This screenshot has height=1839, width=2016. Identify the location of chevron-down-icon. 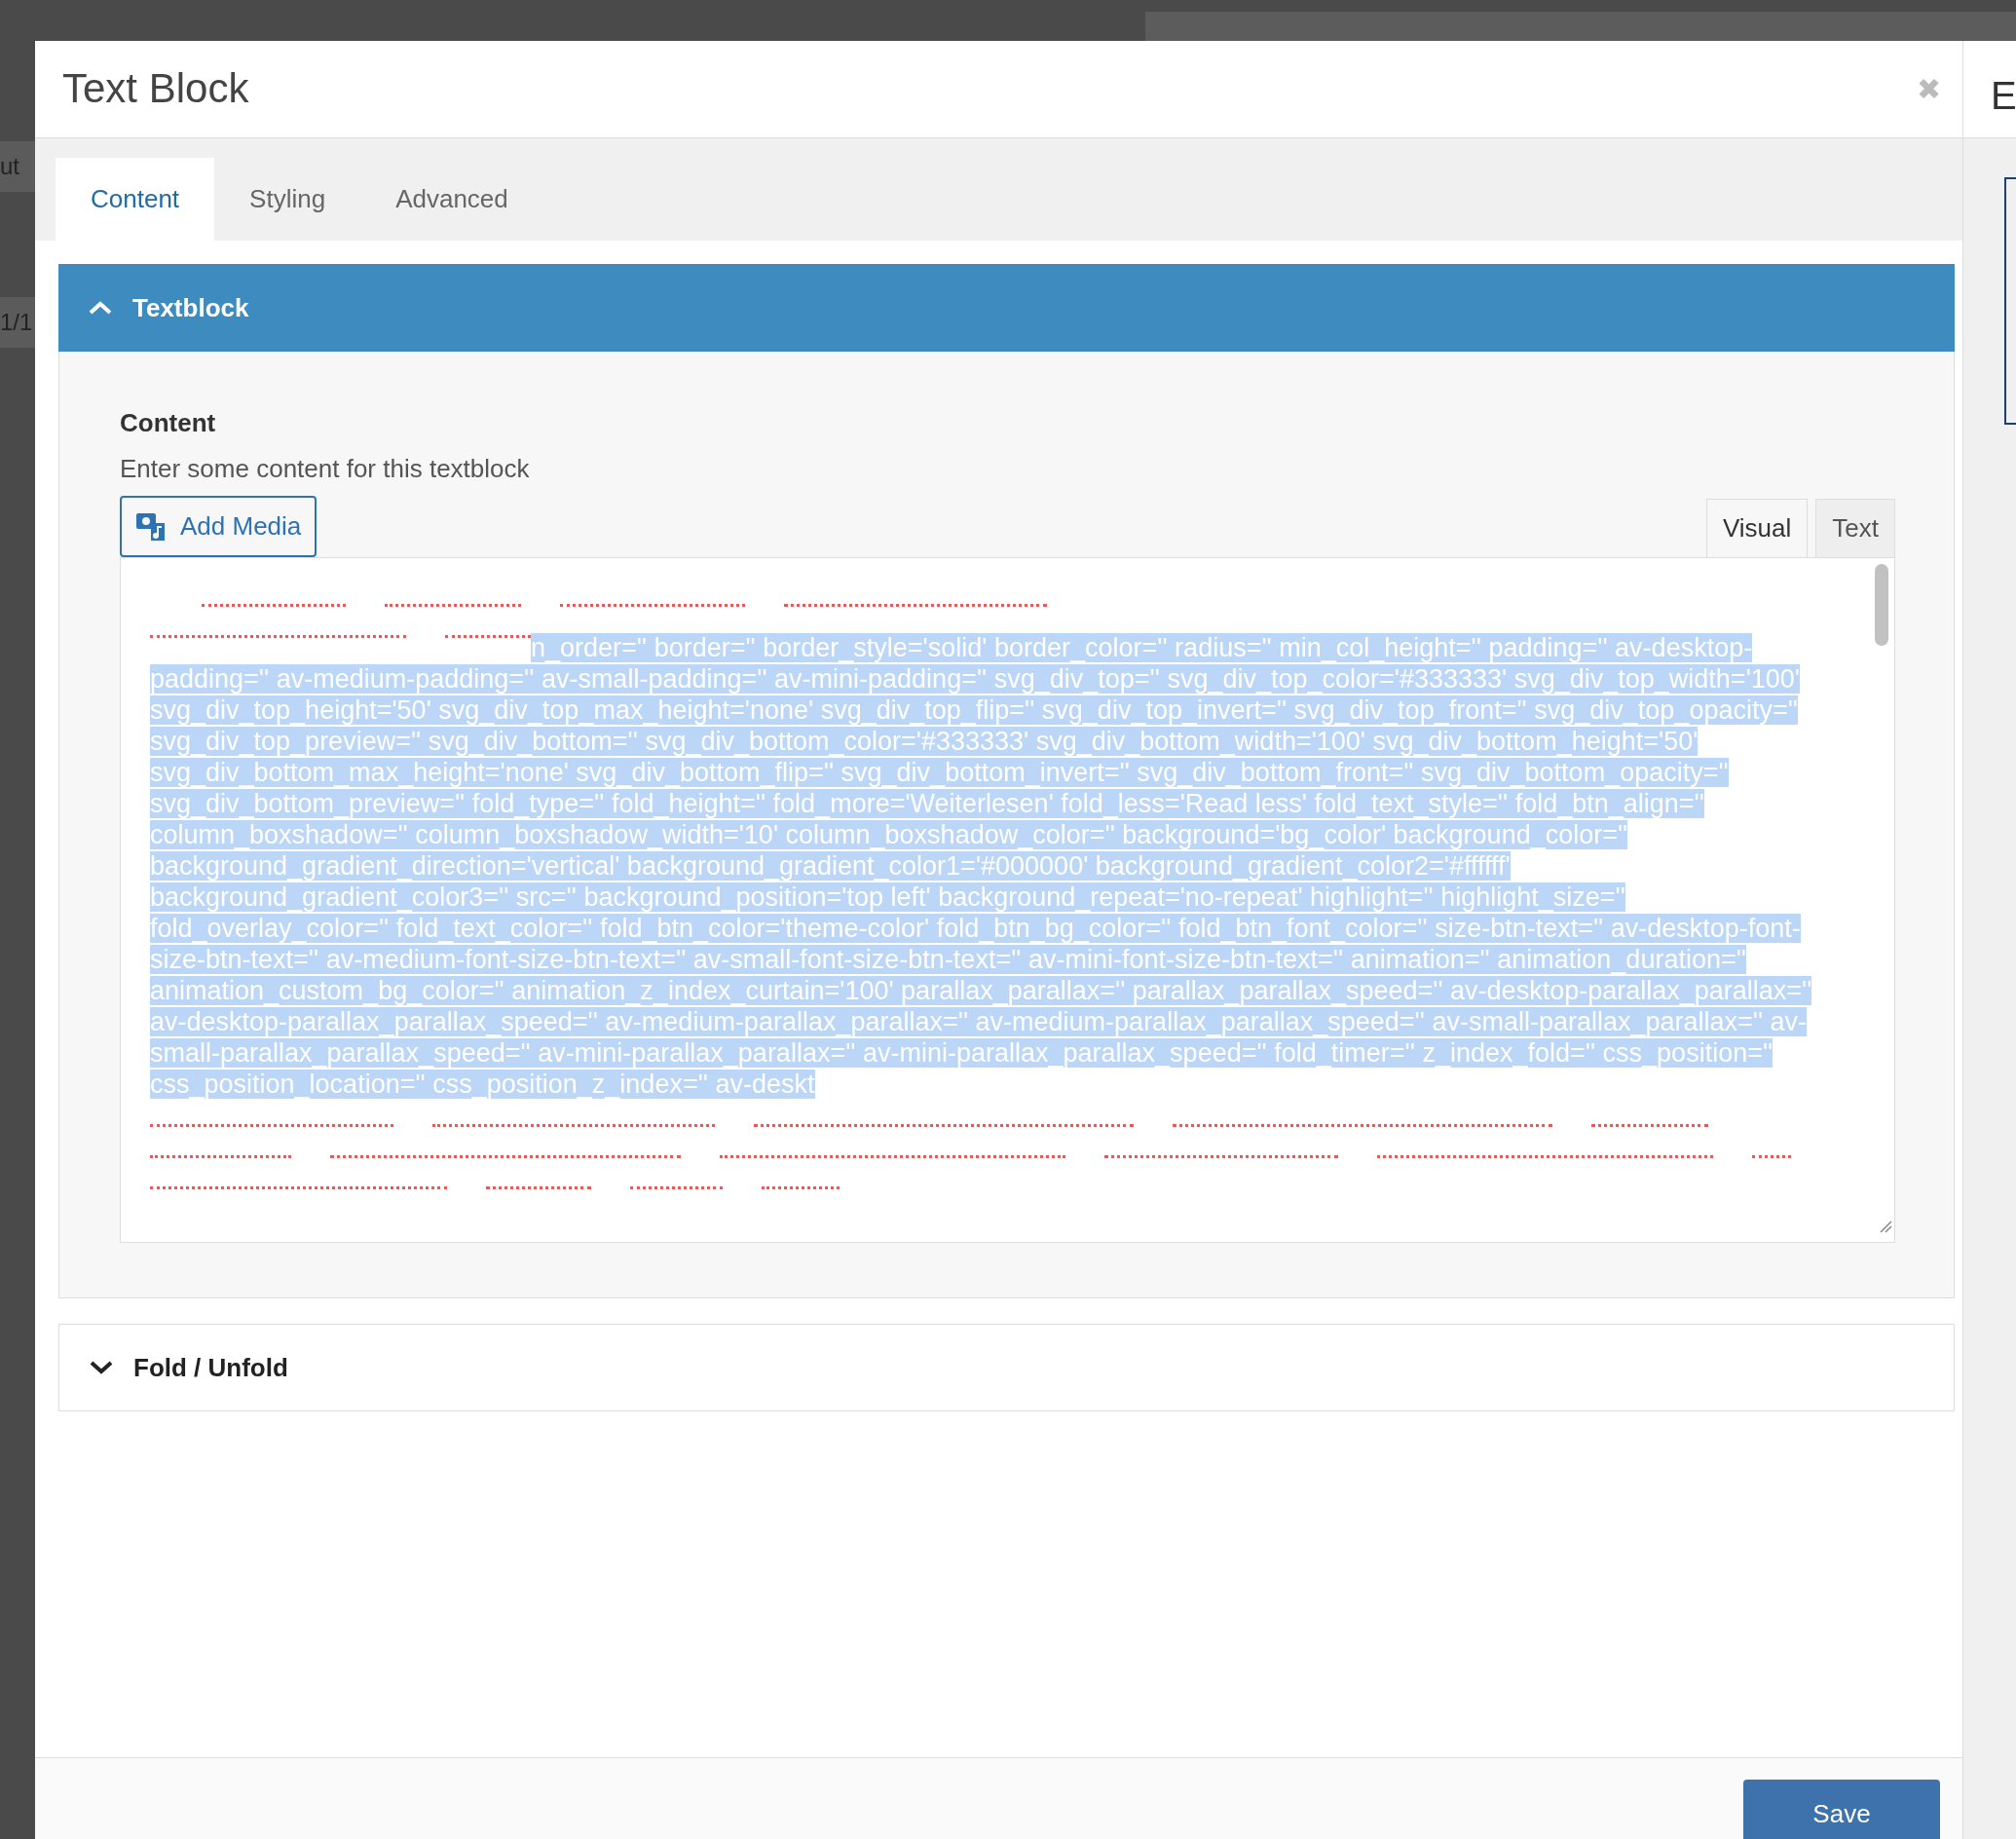
(101, 1367).